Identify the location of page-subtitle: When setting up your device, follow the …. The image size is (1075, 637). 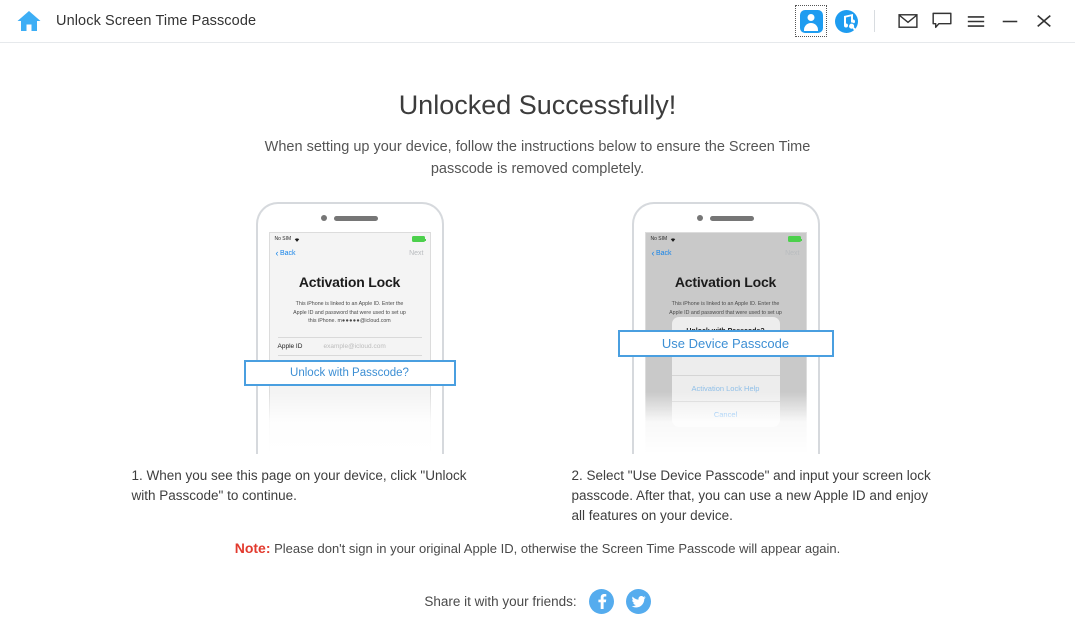
(537, 158).